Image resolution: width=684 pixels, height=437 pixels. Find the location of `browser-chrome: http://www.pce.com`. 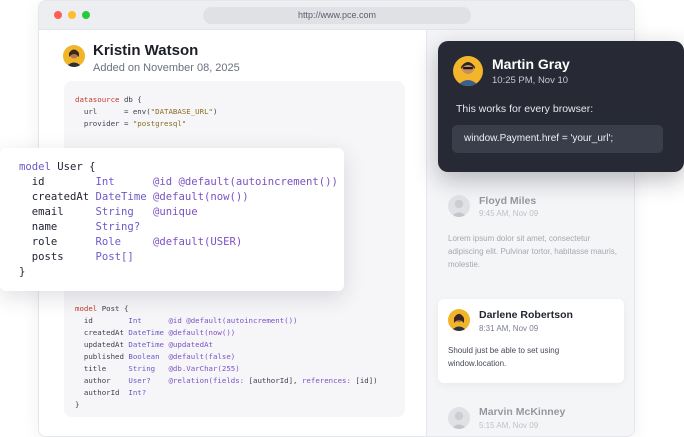

browser-chrome: http://www.pce.com is located at coordinates (336, 15).